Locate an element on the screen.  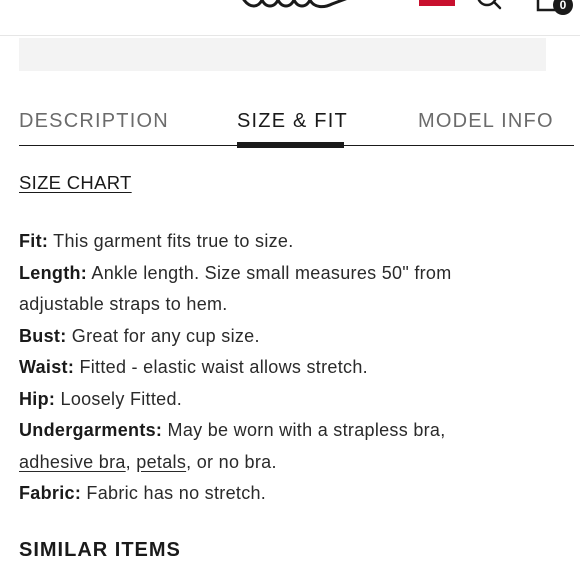
site-header: 0 is located at coordinates (290, 18).